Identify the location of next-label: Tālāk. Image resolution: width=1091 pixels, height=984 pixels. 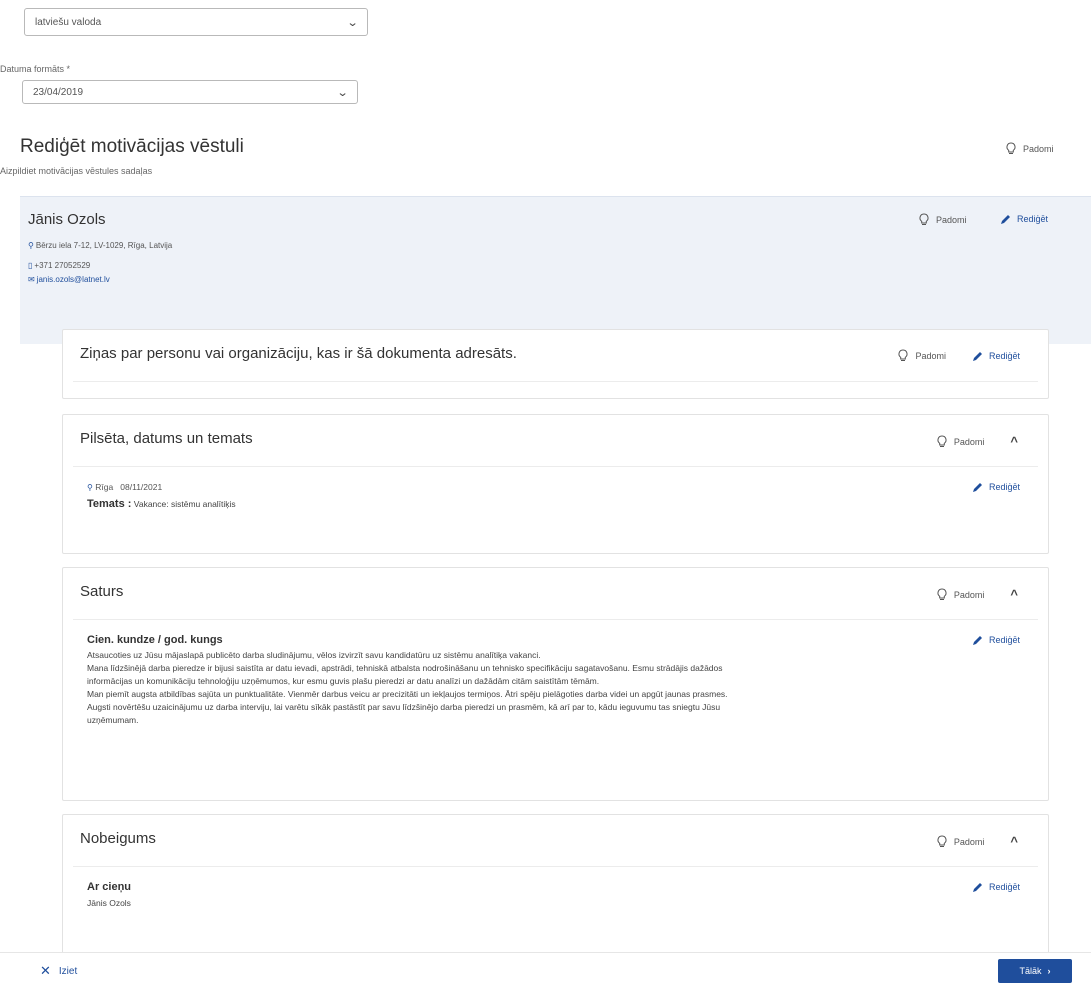
(1030, 971).